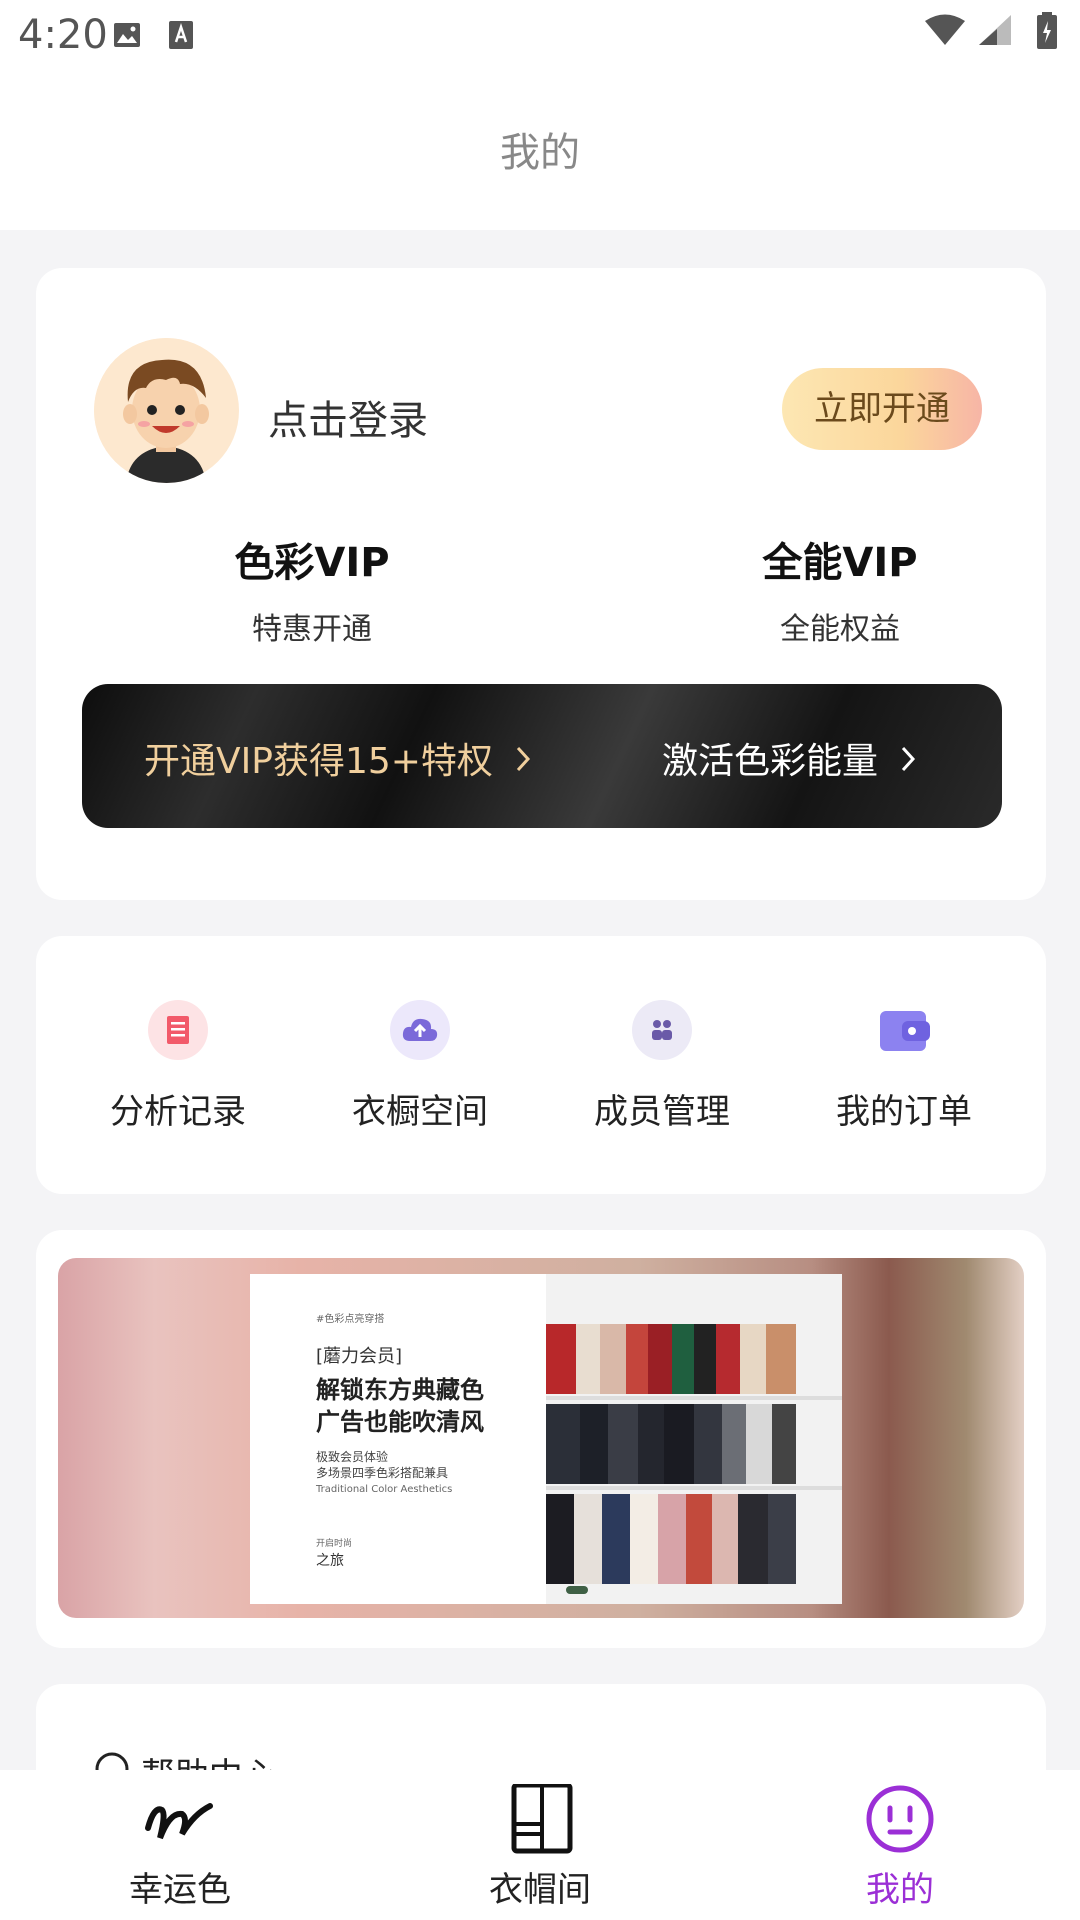  Describe the element at coordinates (900, 1890) in the screenshot. I see `nav-mine-label: 我的` at that location.